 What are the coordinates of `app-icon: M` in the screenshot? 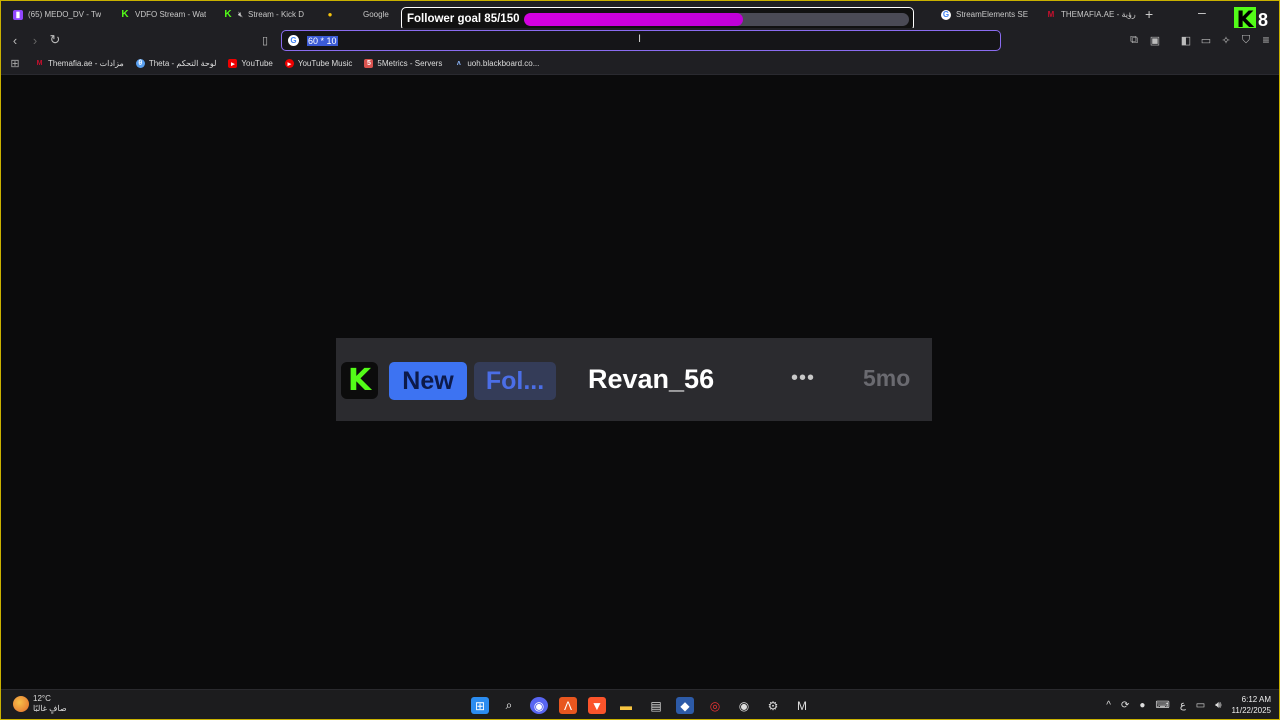 It's located at (802, 705).